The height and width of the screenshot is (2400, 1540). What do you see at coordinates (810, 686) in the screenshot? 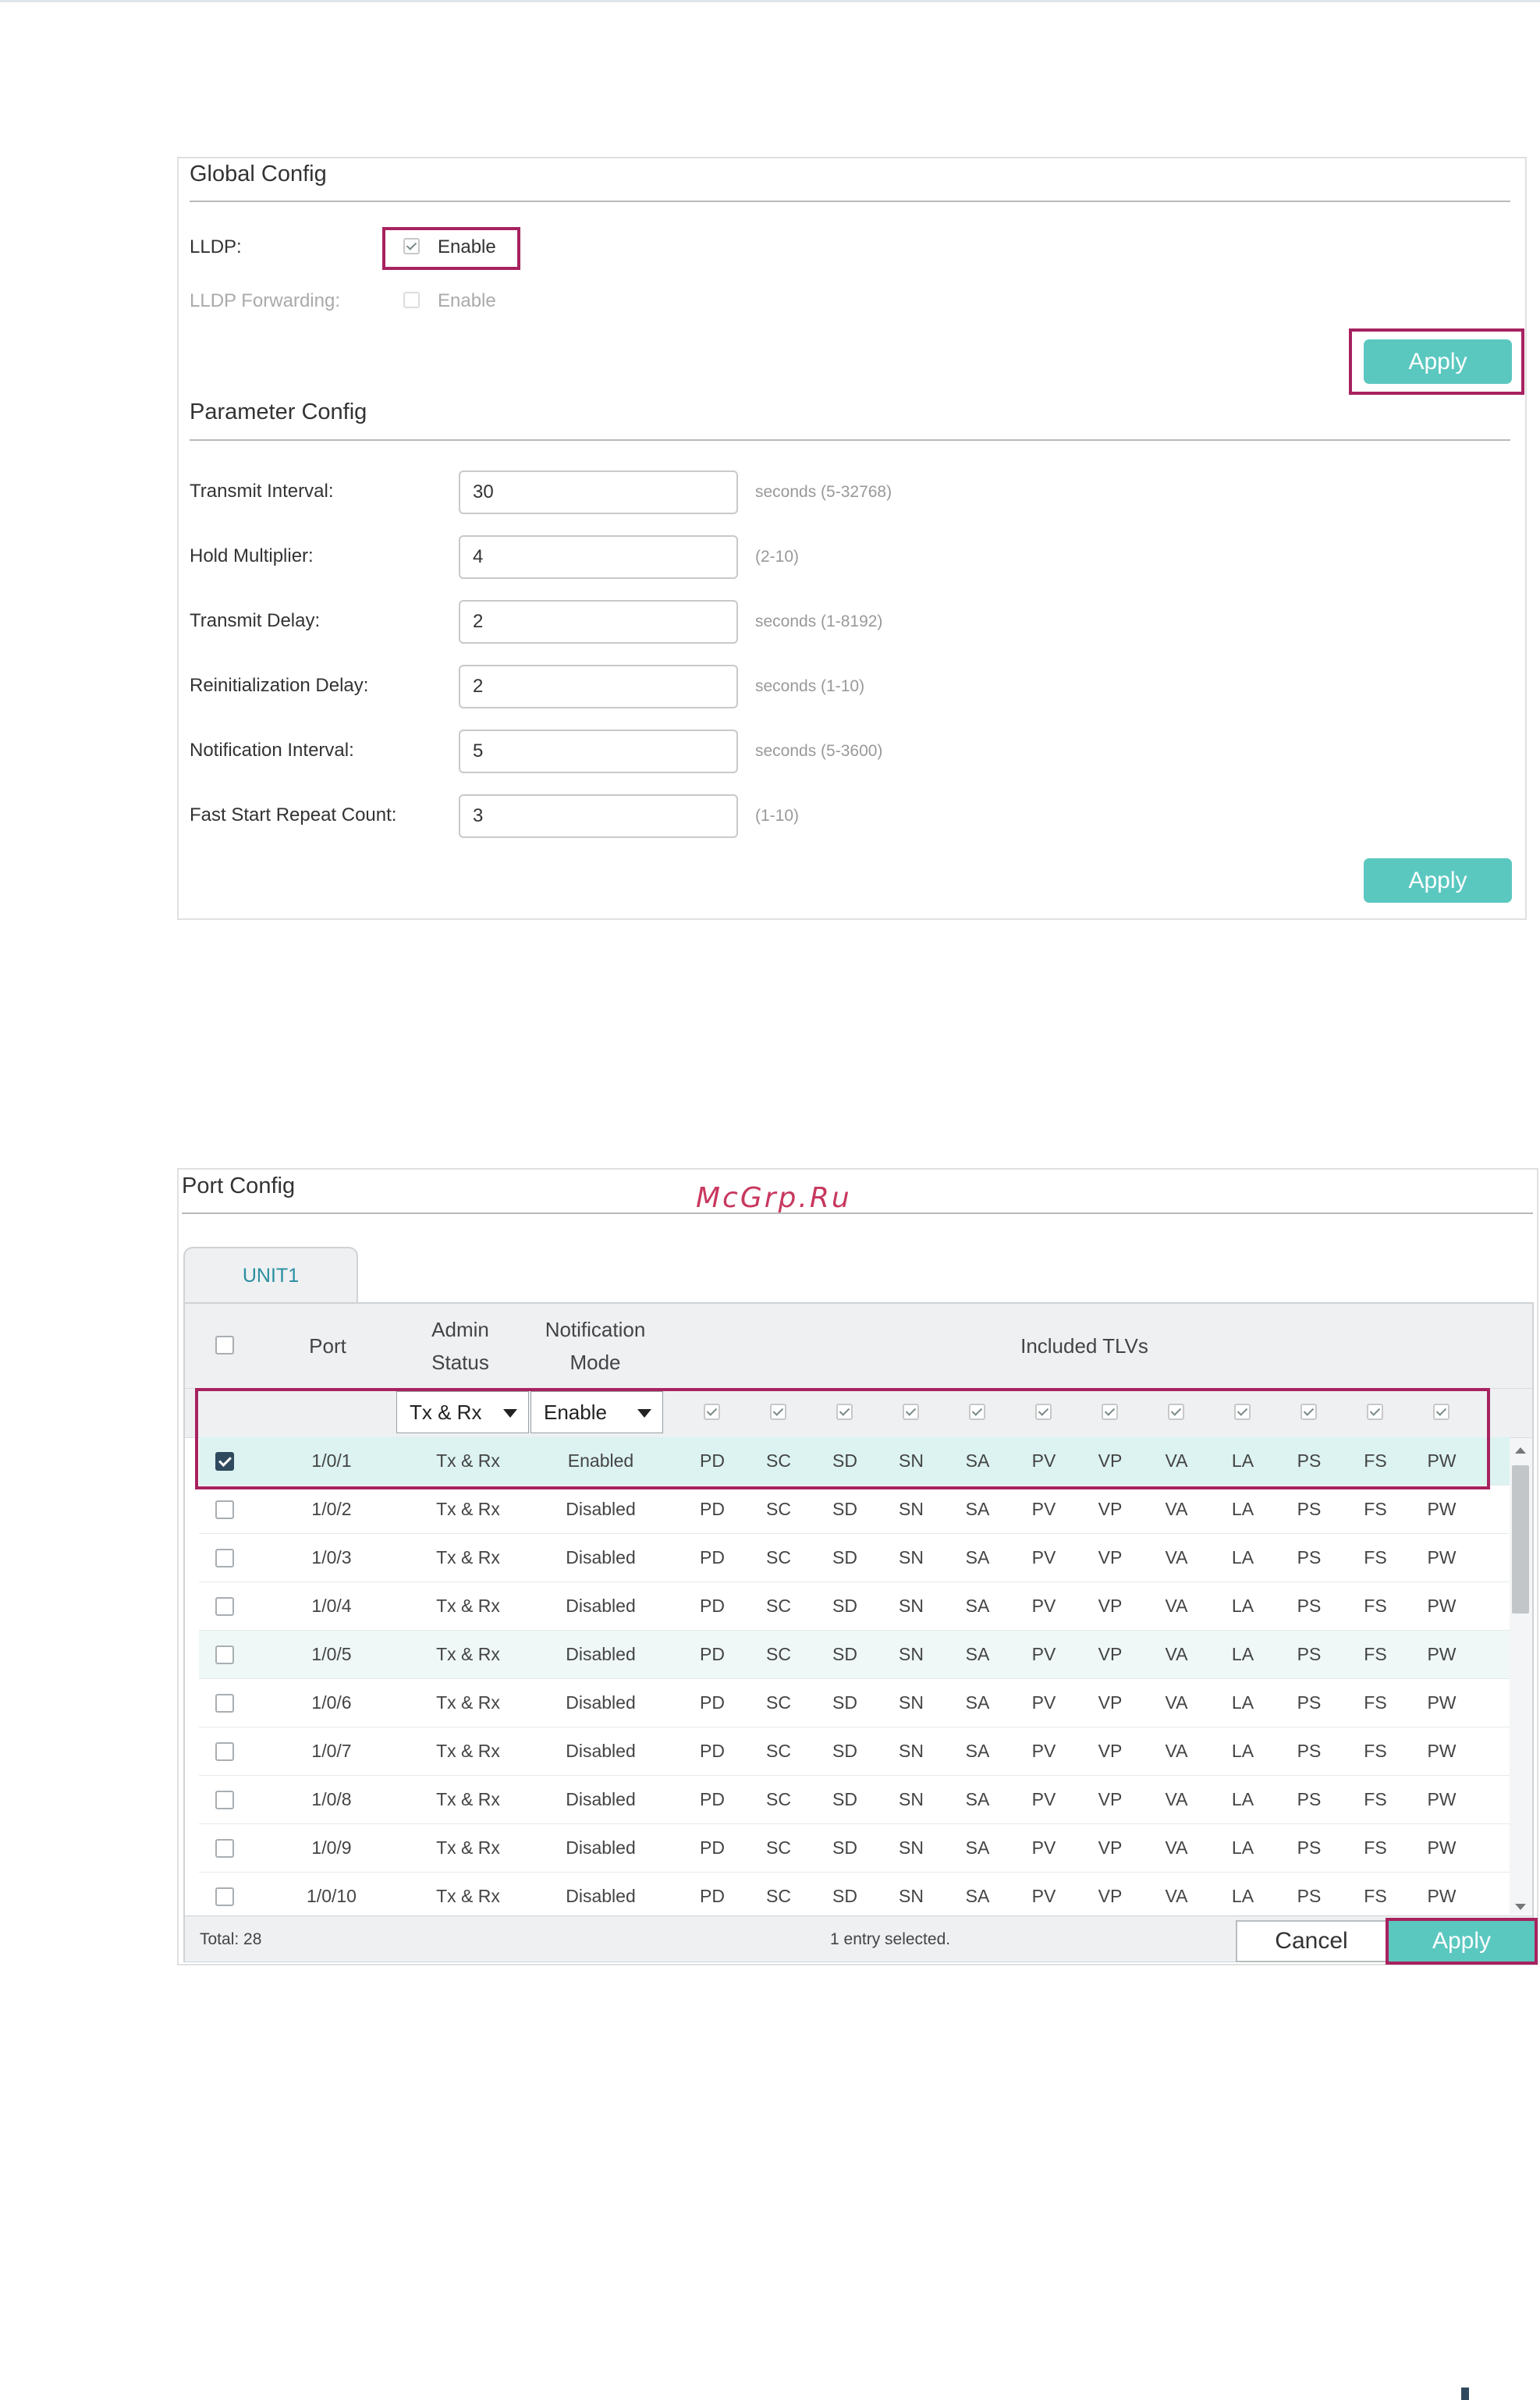
I see `reinitialization-delay-hint: seconds (1-10)` at bounding box center [810, 686].